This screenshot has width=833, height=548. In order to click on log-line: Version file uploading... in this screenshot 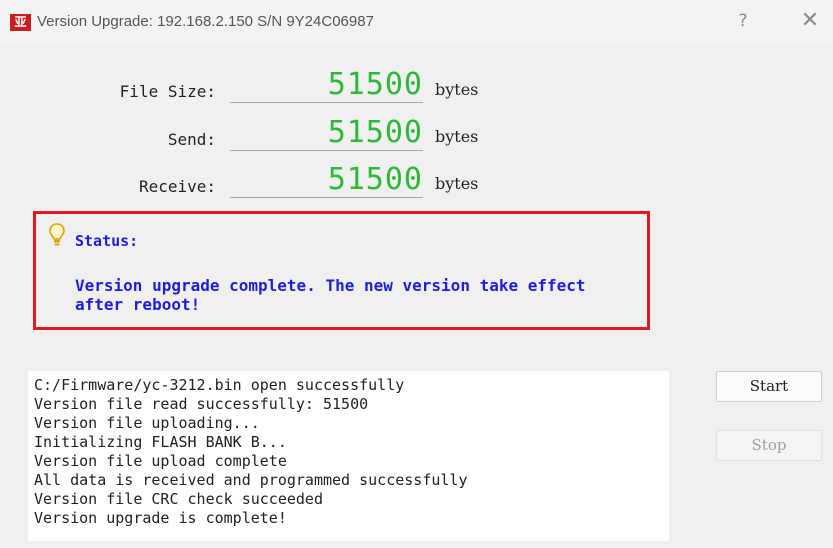, I will do `click(147, 423)`.